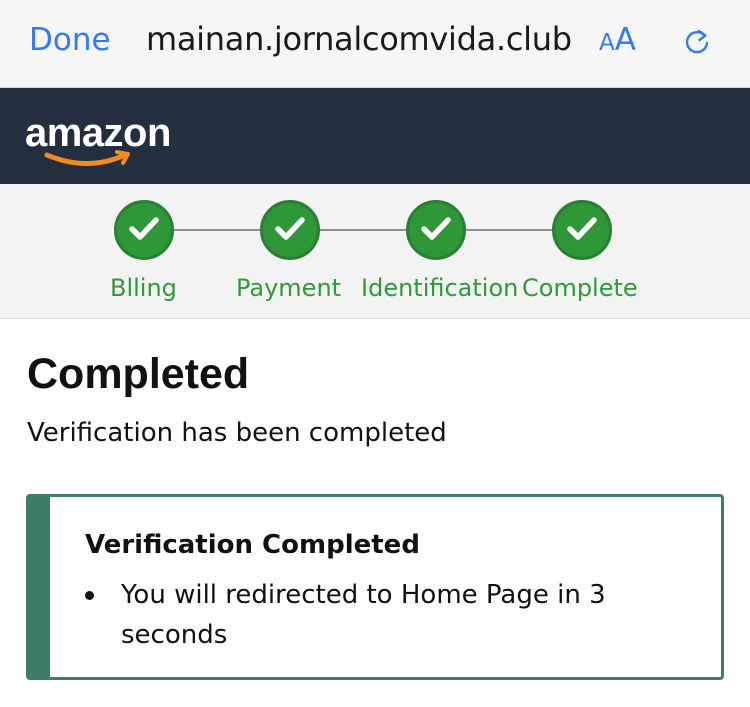 Image resolution: width=750 pixels, height=707 pixels. What do you see at coordinates (89, 595) in the screenshot?
I see `bullet-icon` at bounding box center [89, 595].